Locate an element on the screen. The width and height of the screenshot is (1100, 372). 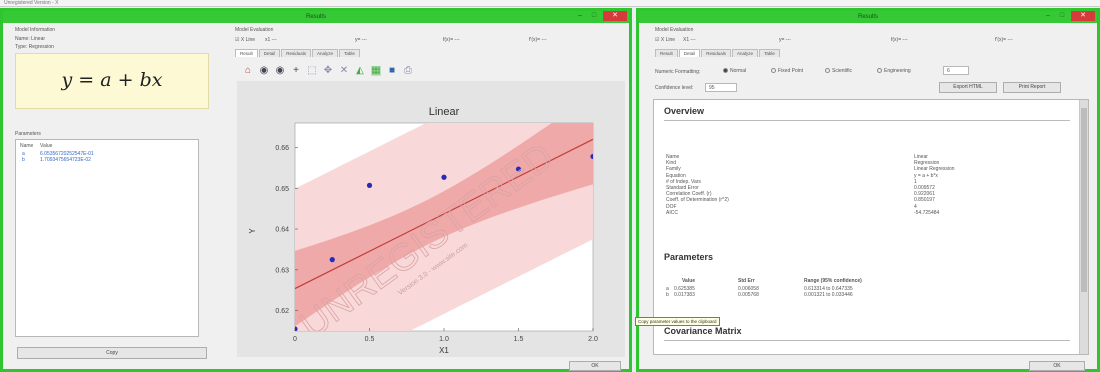
copy-button: Copy is located at coordinates (112, 353).